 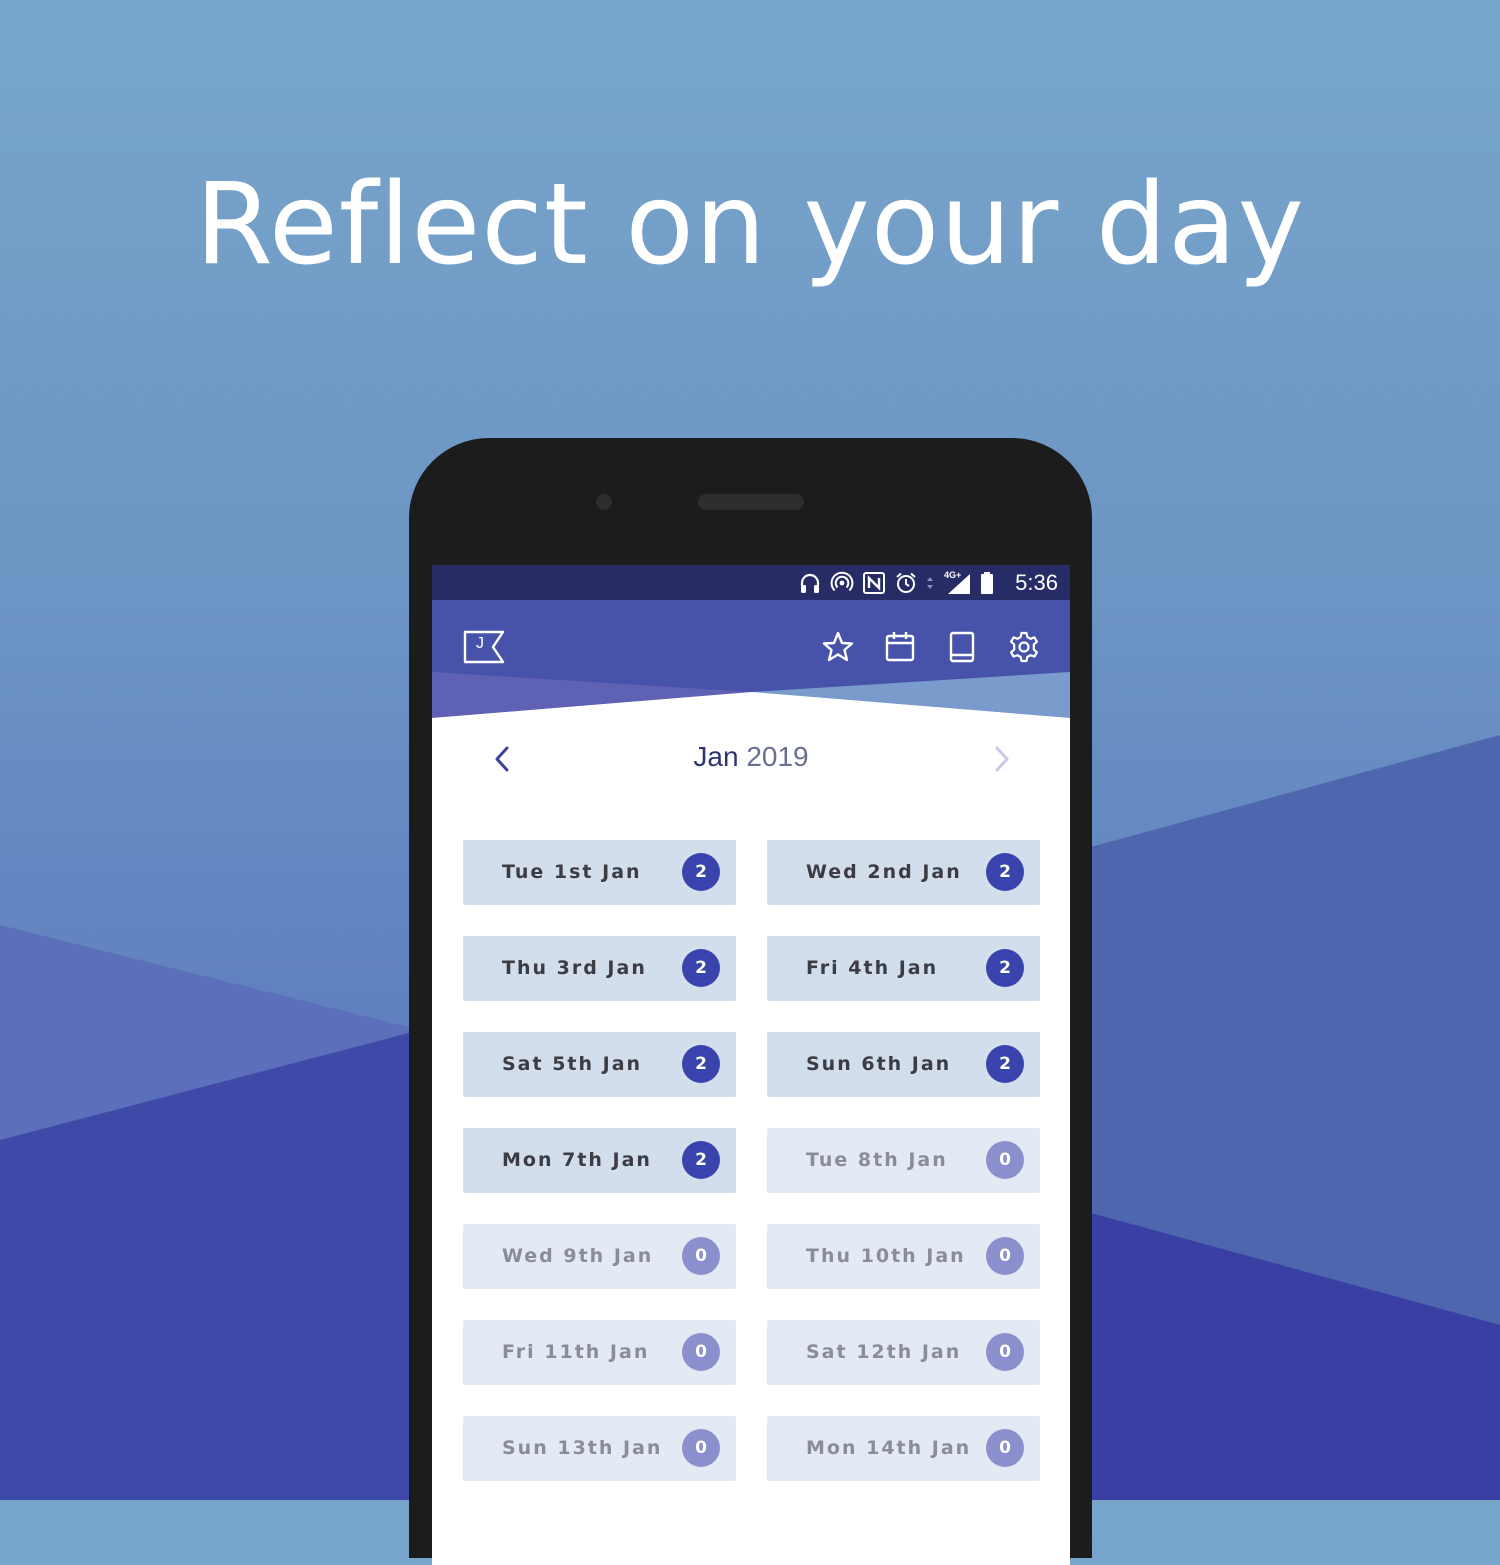 I want to click on phone-camera, so click(x=604, y=502).